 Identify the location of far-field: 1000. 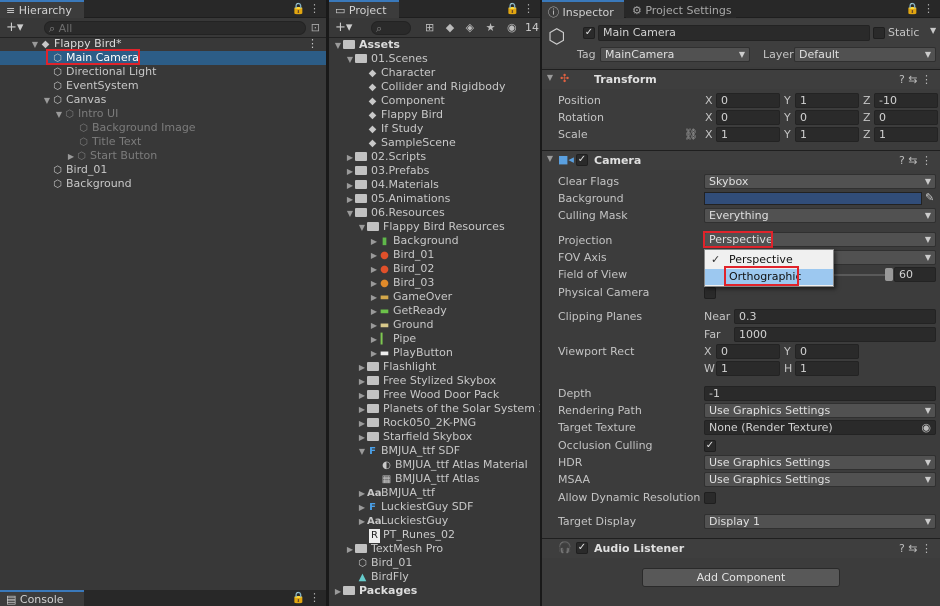
(835, 334).